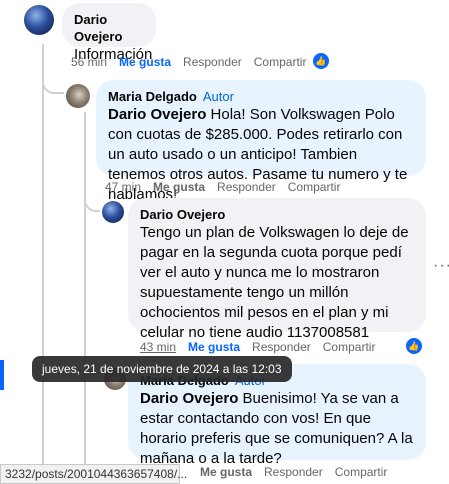 The image size is (449, 484). I want to click on comment-author: Maria Delgado Autor, so click(261, 96).